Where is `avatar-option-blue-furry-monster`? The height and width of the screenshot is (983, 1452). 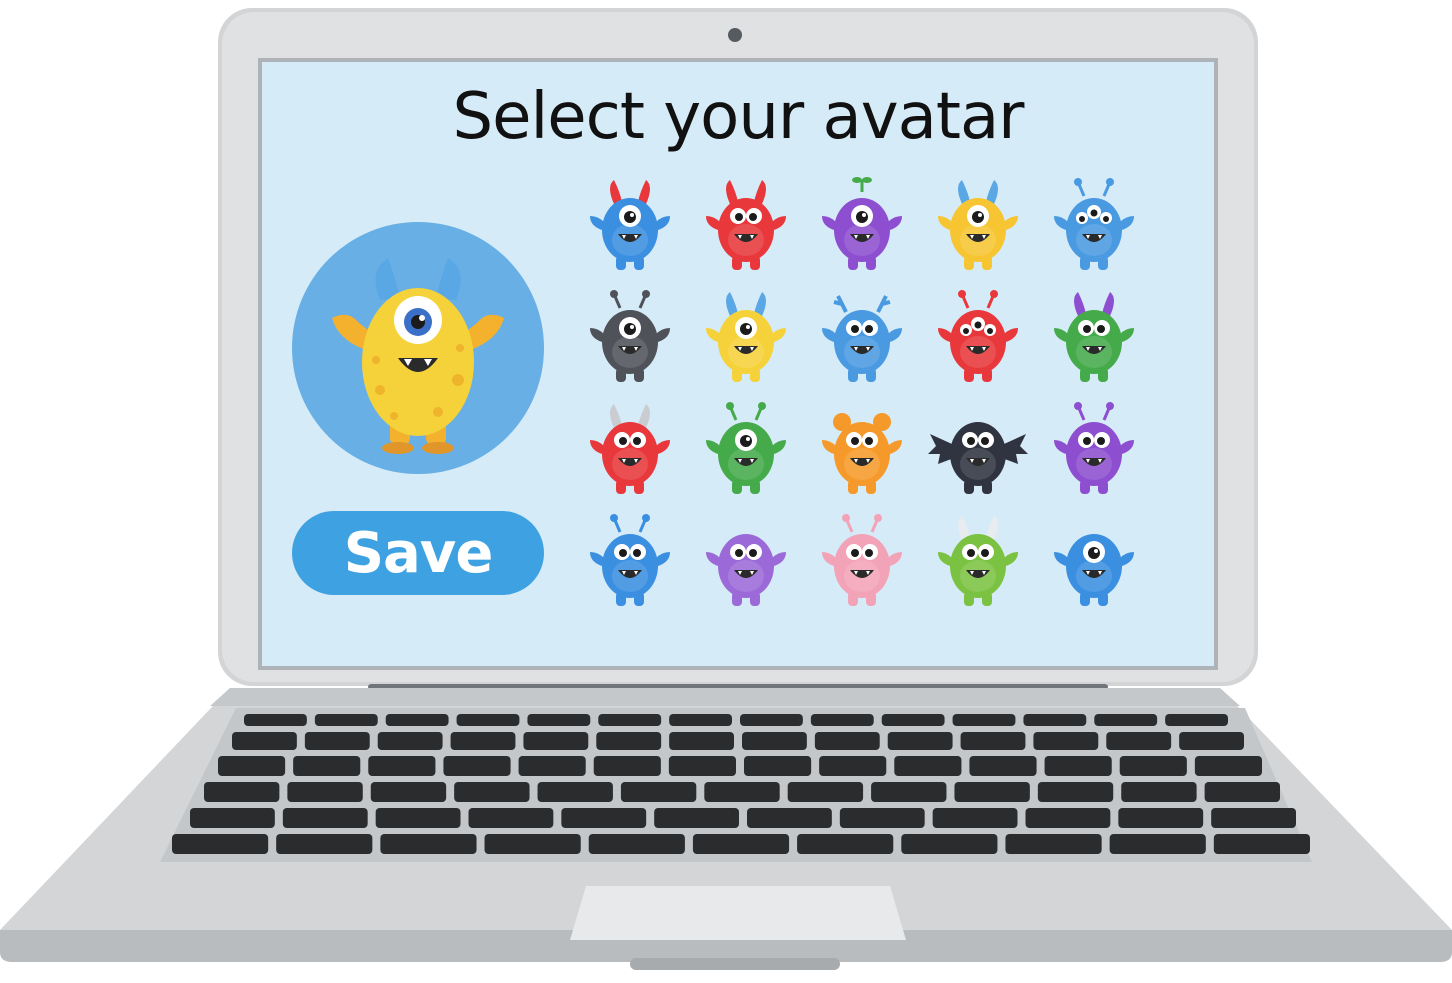
avatar-option-blue-furry-monster is located at coordinates (862, 336).